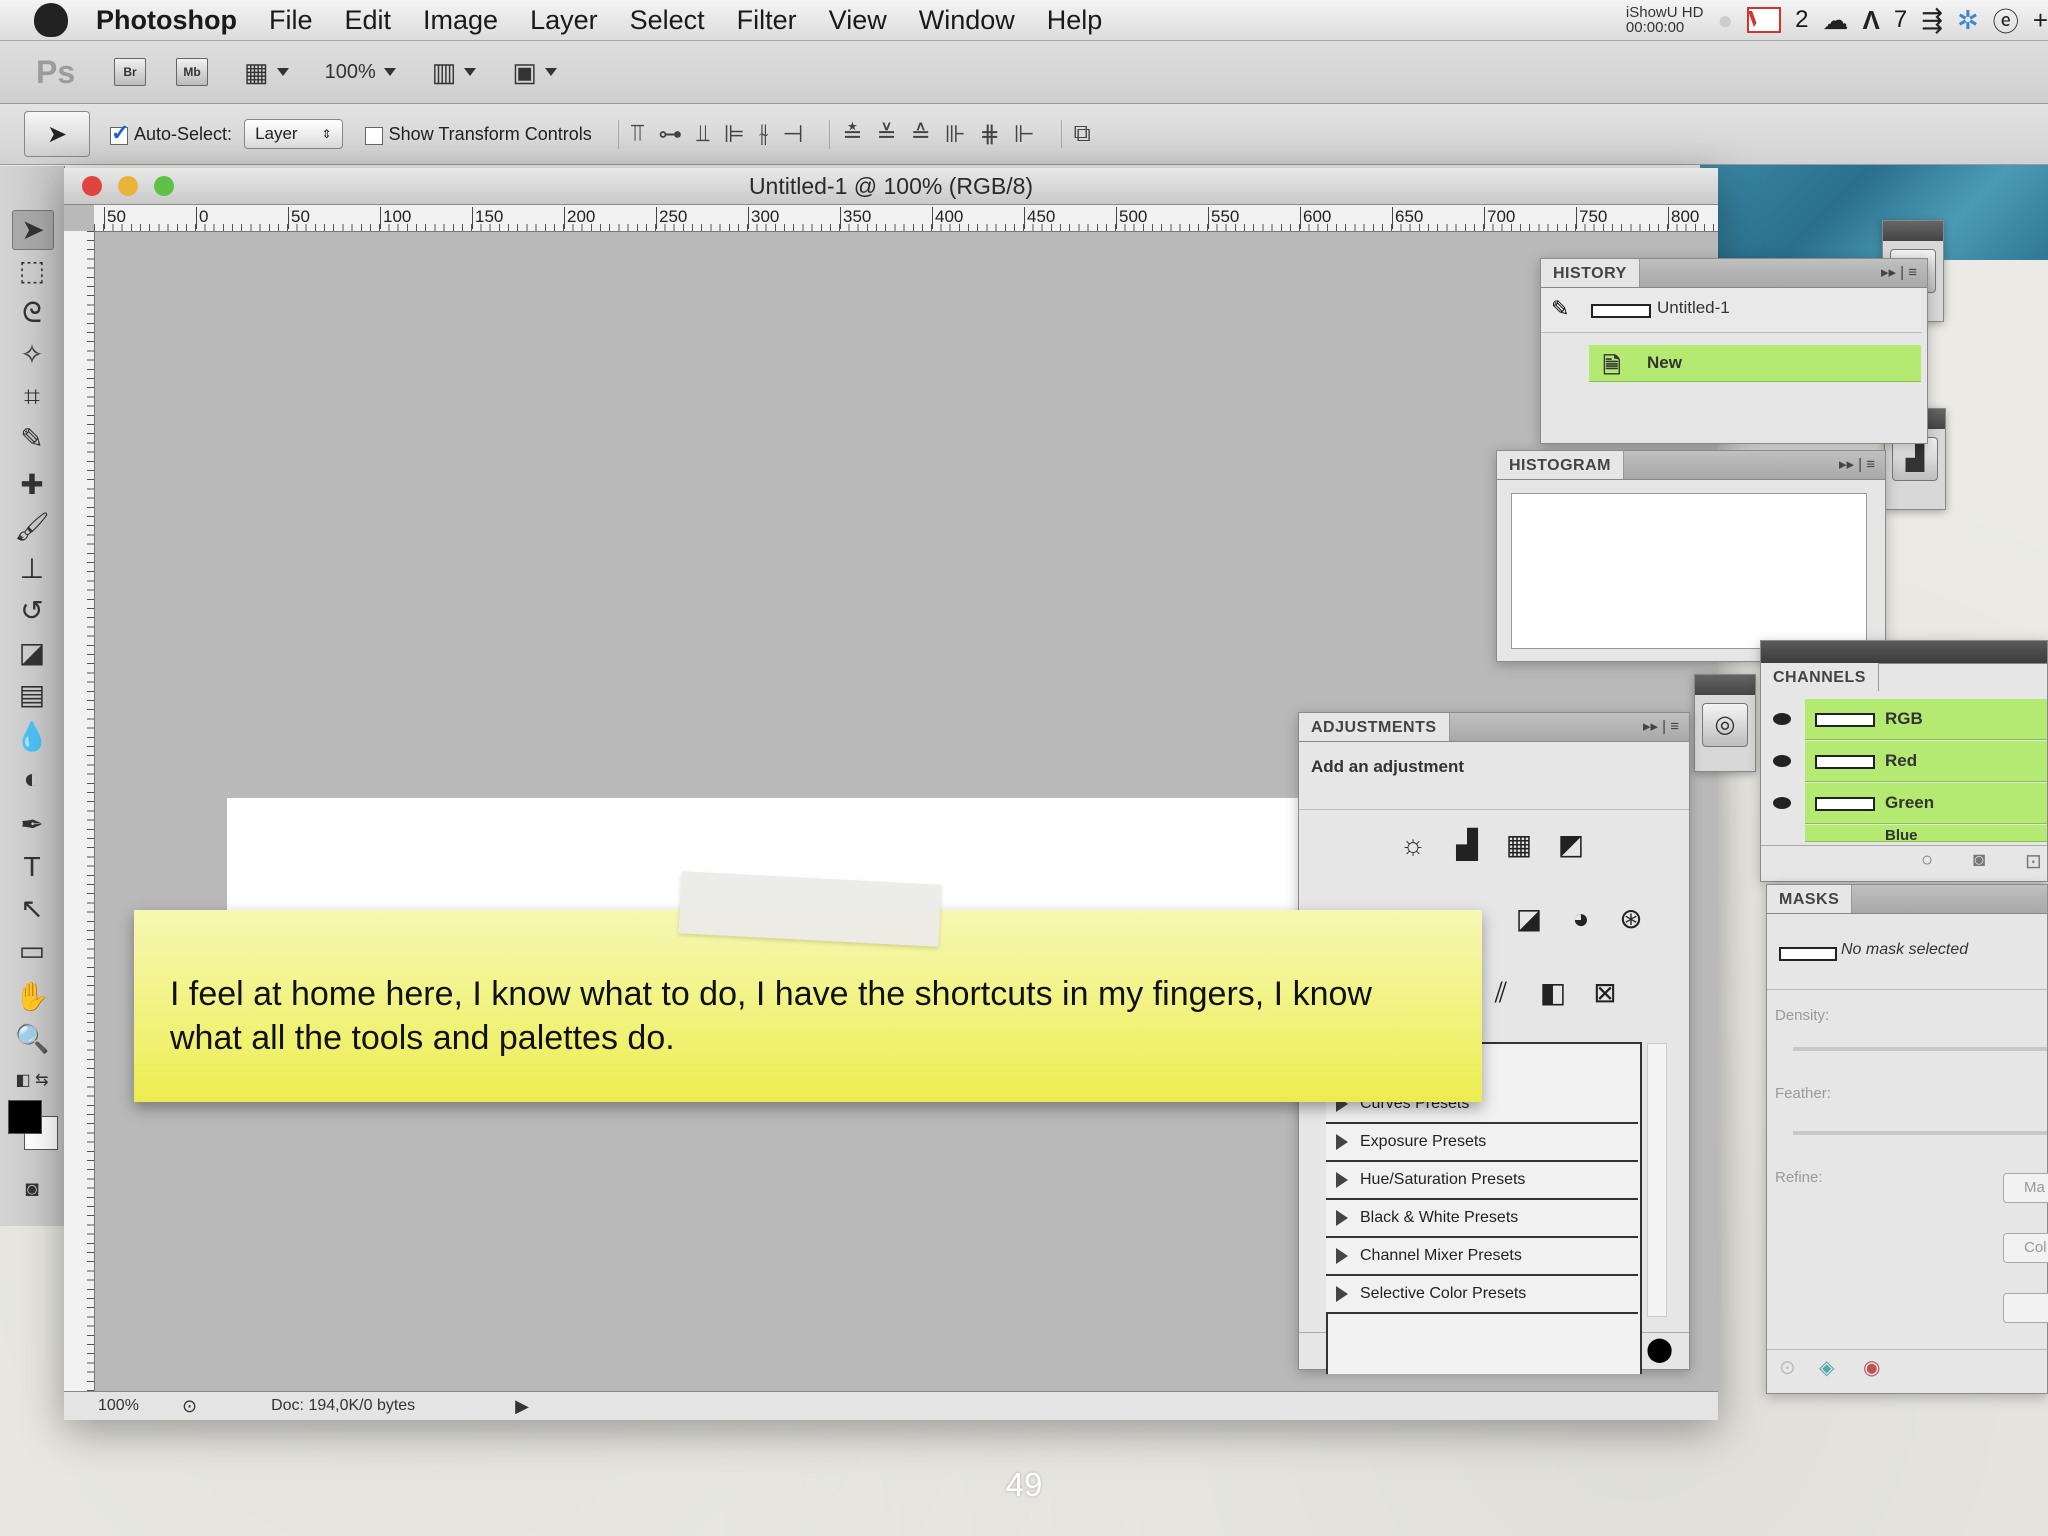 This screenshot has height=1536, width=2048. Describe the element at coordinates (2025, 1248) in the screenshot. I see `color-range-button: Col` at that location.